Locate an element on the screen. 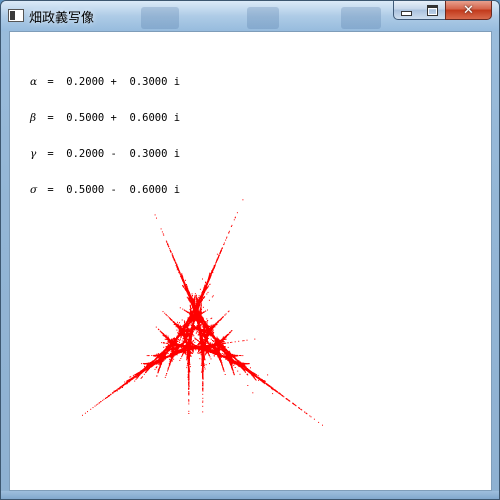  title-bar: 畑政義写像 ✕ is located at coordinates (250, 16).